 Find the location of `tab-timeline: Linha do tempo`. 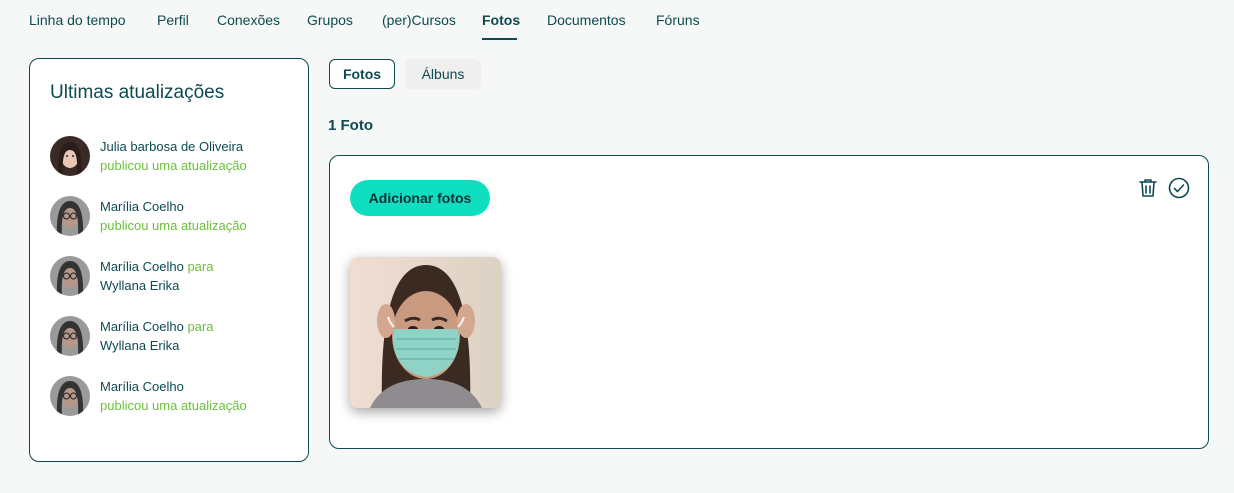

tab-timeline: Linha do tempo is located at coordinates (77, 20).